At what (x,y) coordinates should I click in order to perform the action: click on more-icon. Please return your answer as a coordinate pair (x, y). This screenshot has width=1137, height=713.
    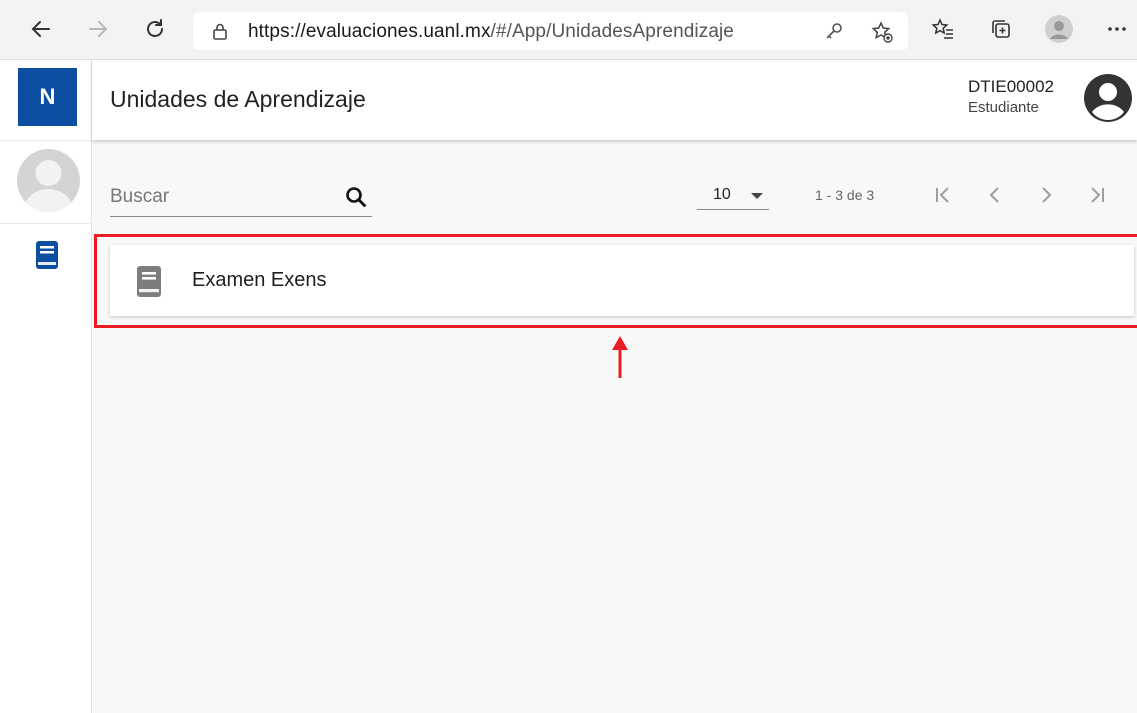
    Looking at the image, I should click on (1117, 29).